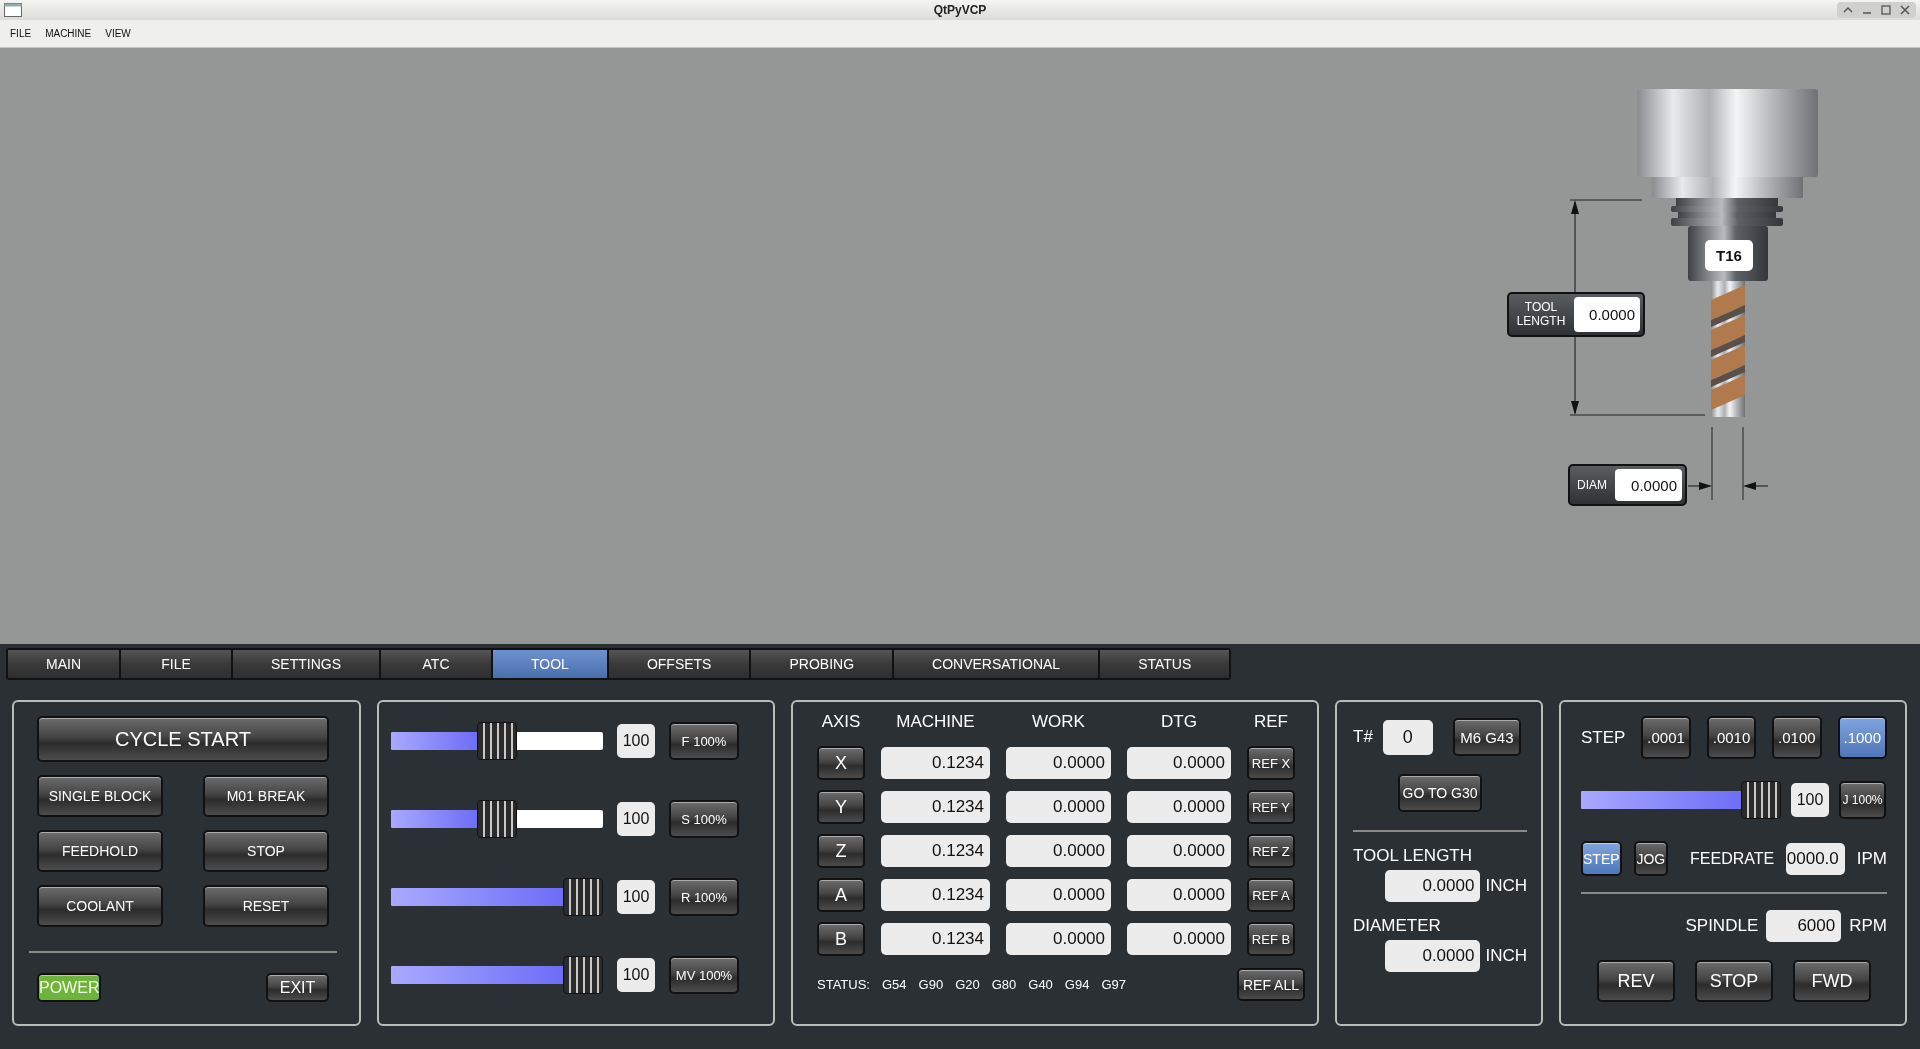 This screenshot has width=1920, height=1049. Describe the element at coordinates (679, 664) in the screenshot. I see `tab: OFFSETS` at that location.